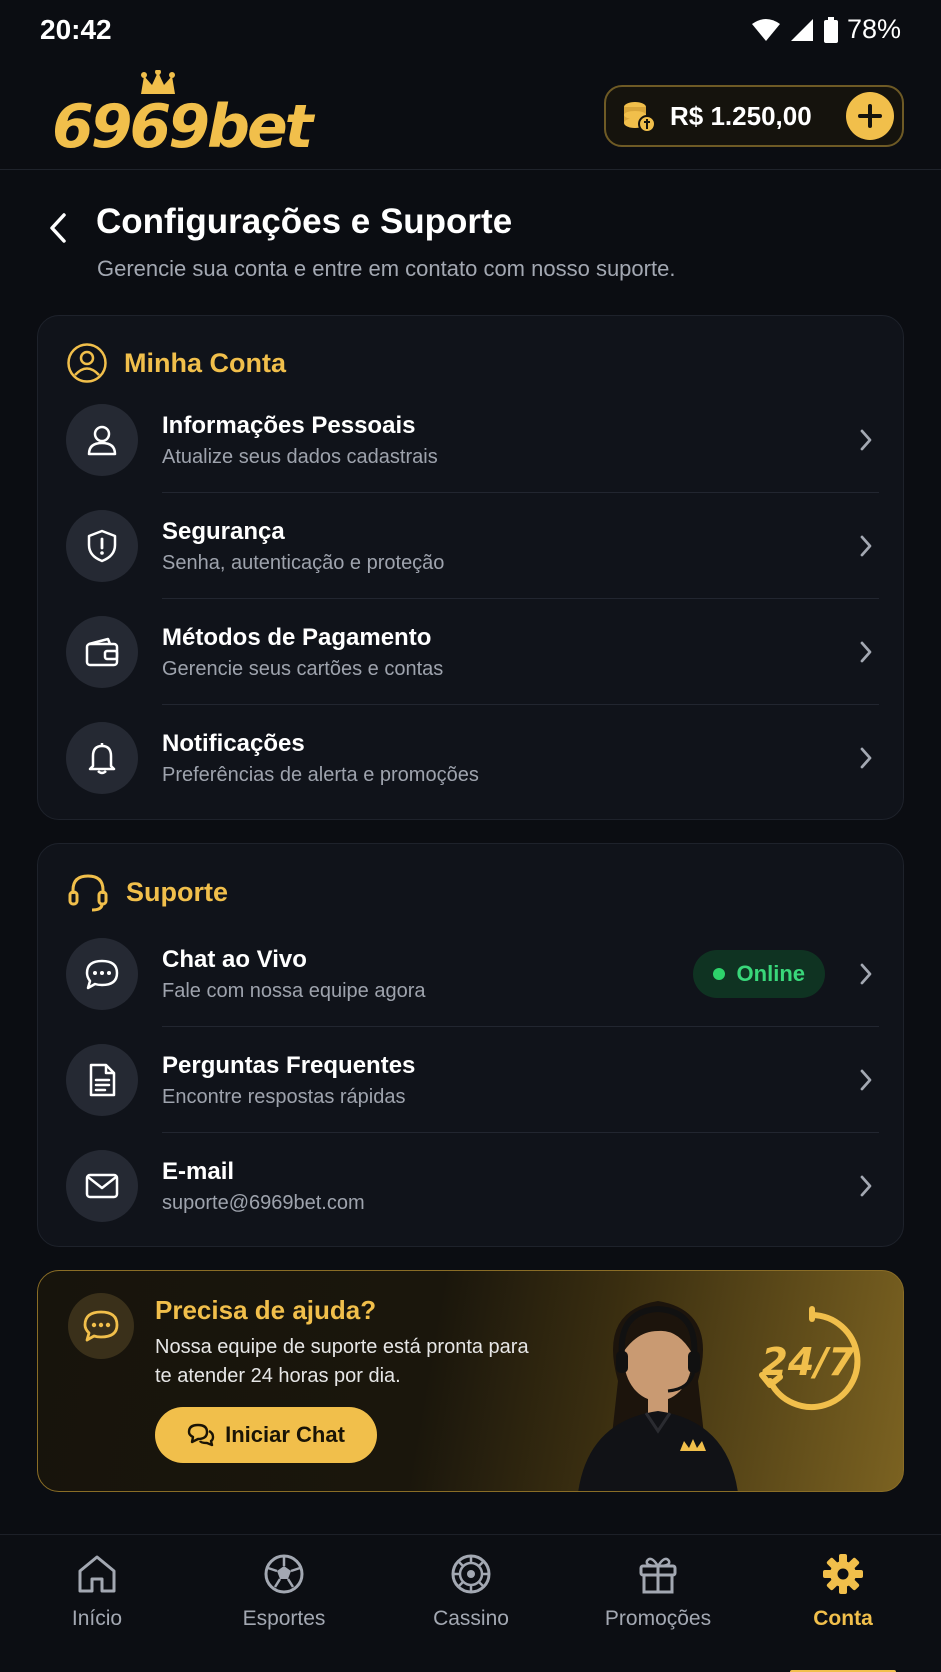 This screenshot has height=1672, width=941. I want to click on user-icon, so click(102, 440).